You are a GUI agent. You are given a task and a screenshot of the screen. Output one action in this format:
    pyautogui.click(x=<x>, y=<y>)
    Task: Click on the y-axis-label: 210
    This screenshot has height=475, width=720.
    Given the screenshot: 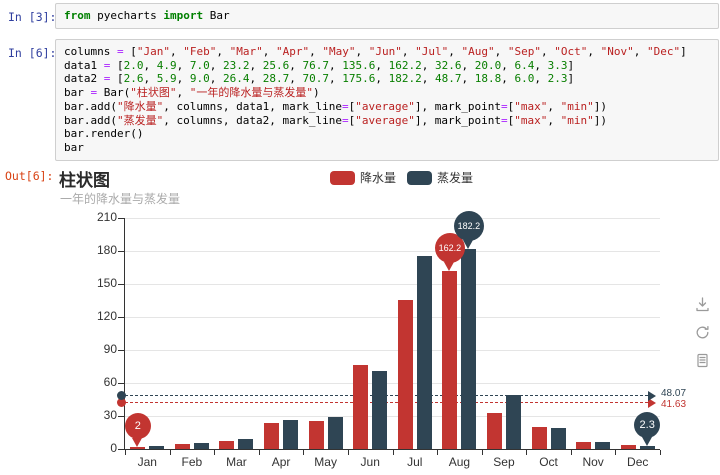 What is the action you would take?
    pyautogui.click(x=106, y=217)
    